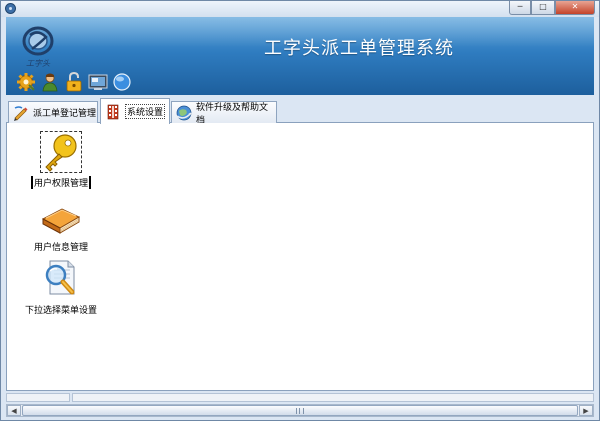 This screenshot has width=600, height=421. I want to click on tab-upgrade-help: 软件升级及帮助文档, so click(224, 113).